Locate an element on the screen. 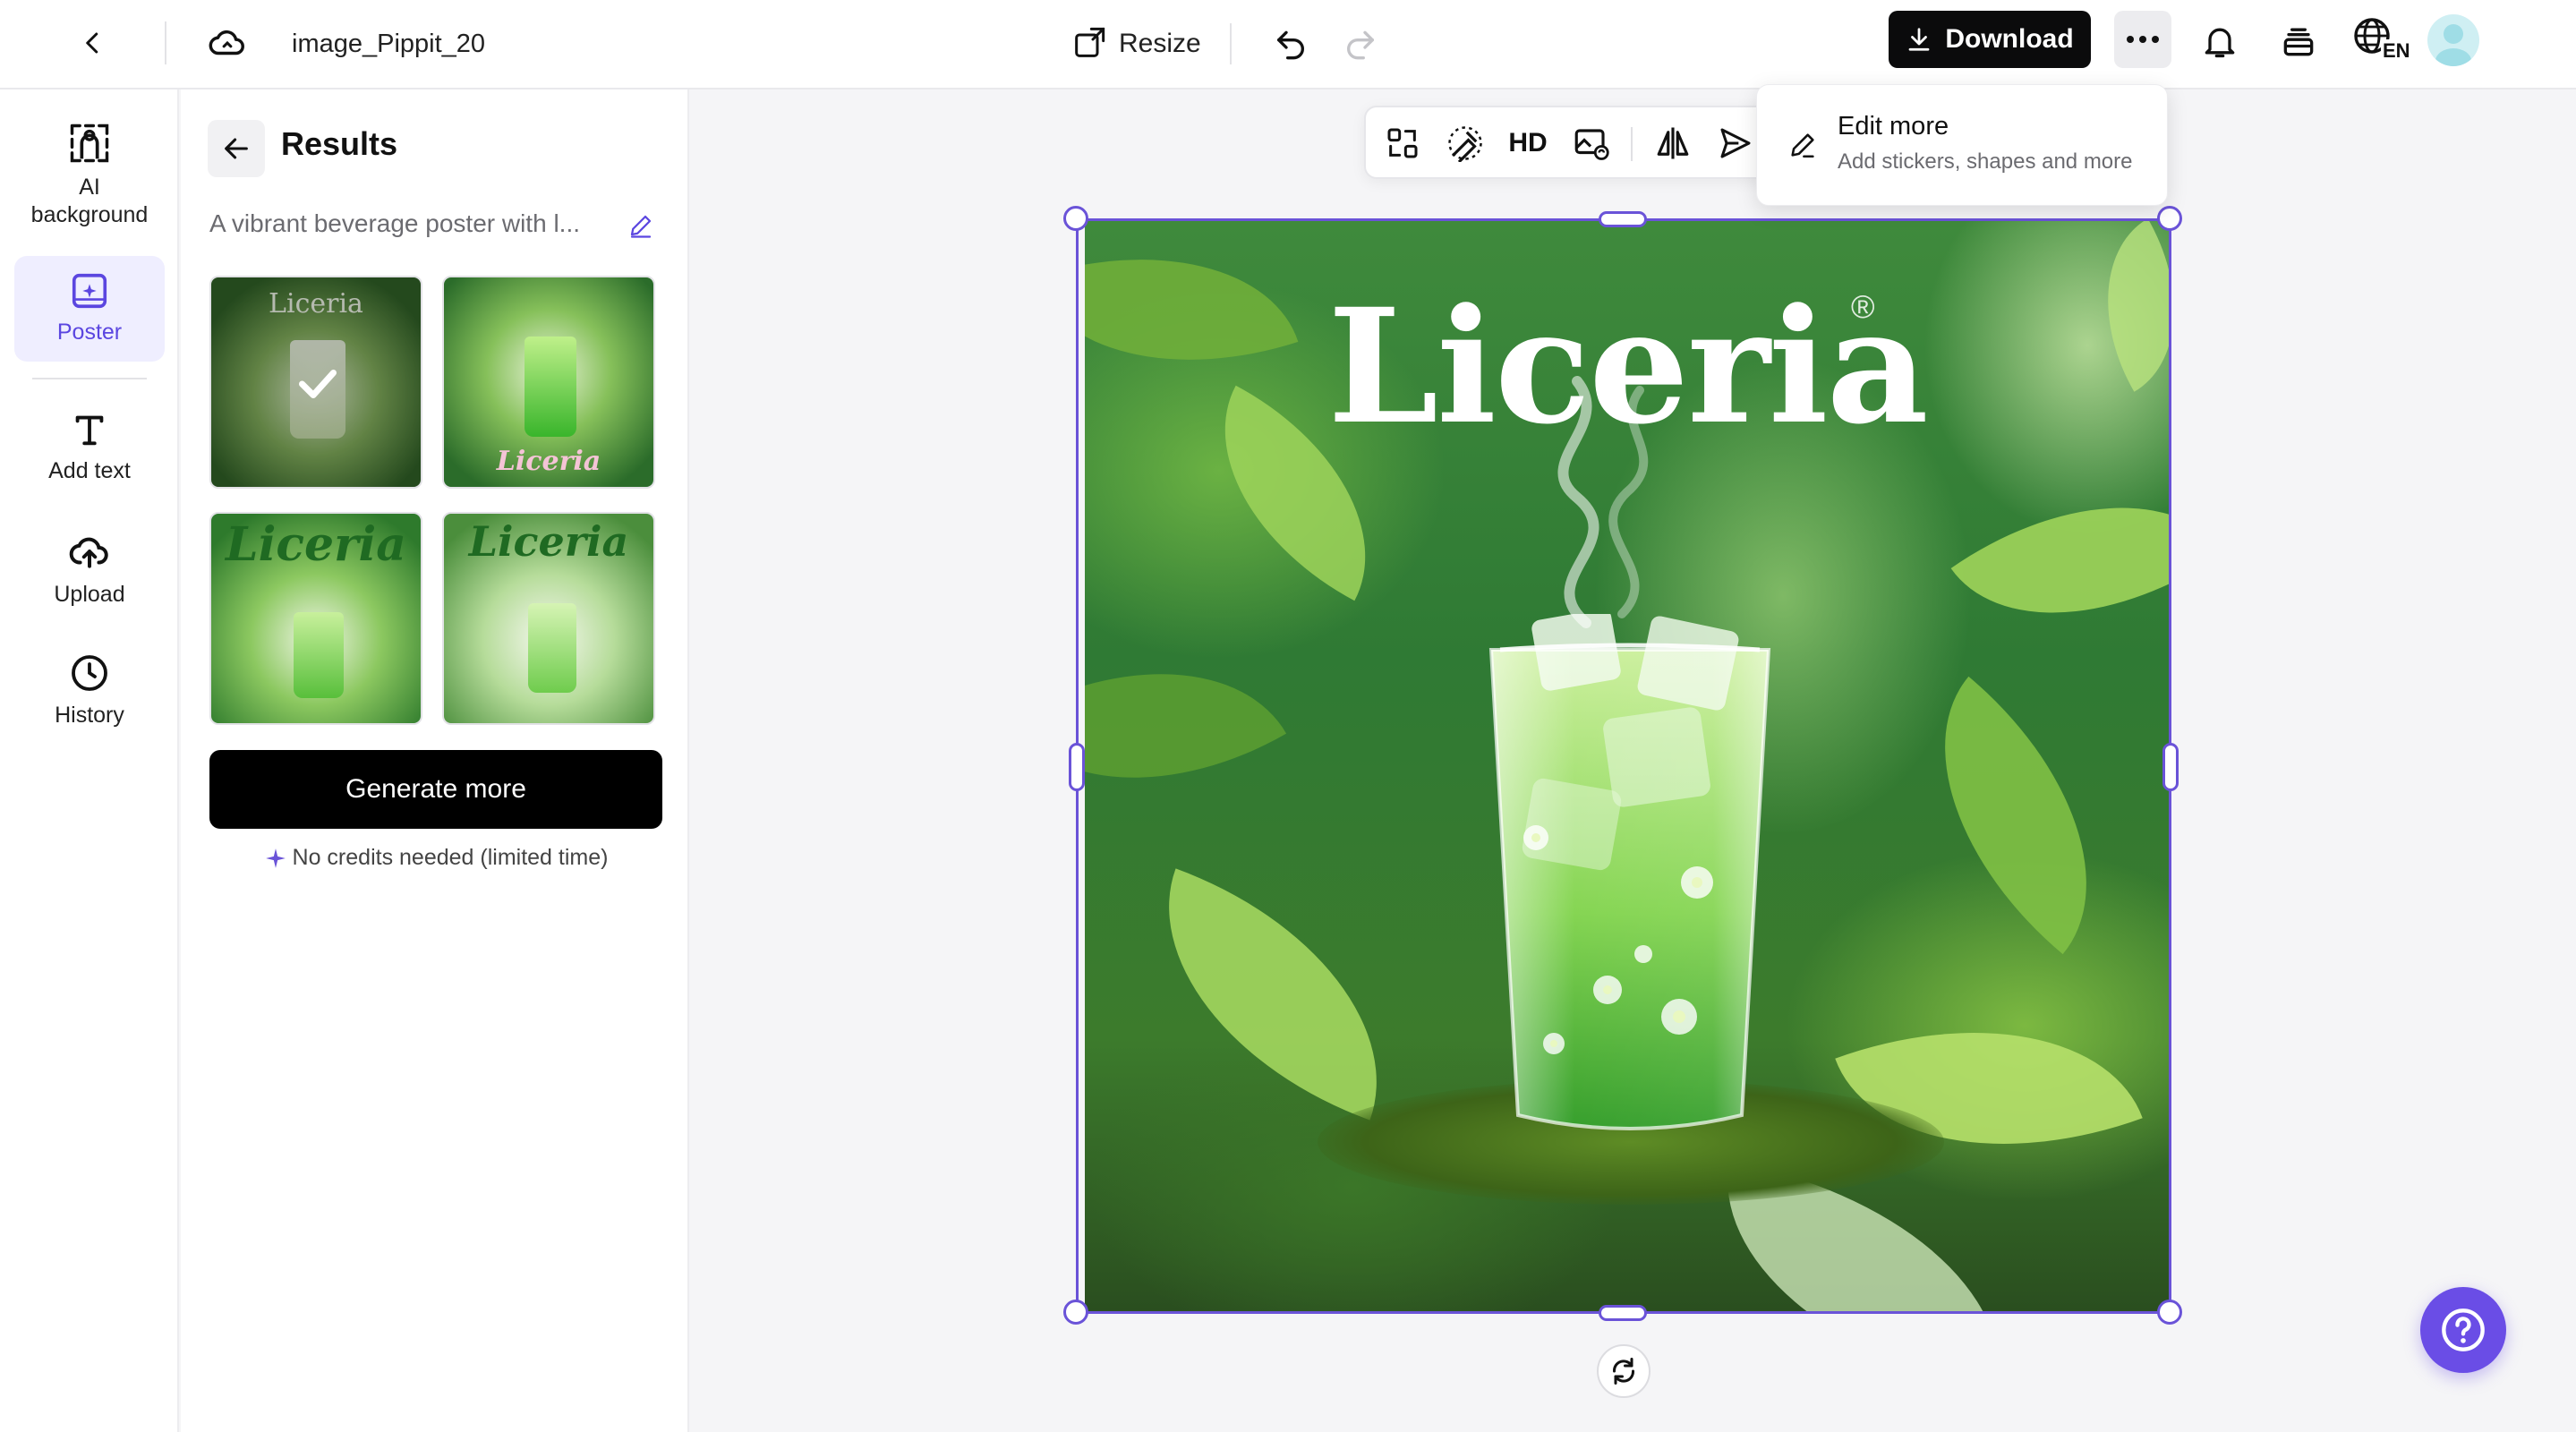 This screenshot has width=2576, height=1432. resize-handle-left is located at coordinates (1077, 767).